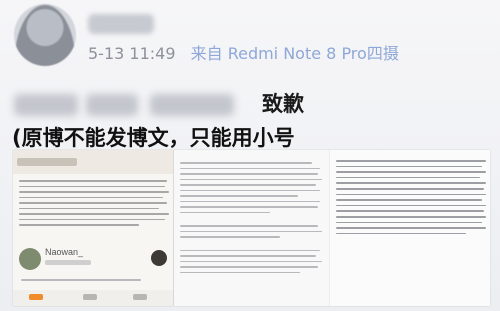 Image resolution: width=500 pixels, height=311 pixels. I want to click on screenshot-tabbar, so click(93, 298).